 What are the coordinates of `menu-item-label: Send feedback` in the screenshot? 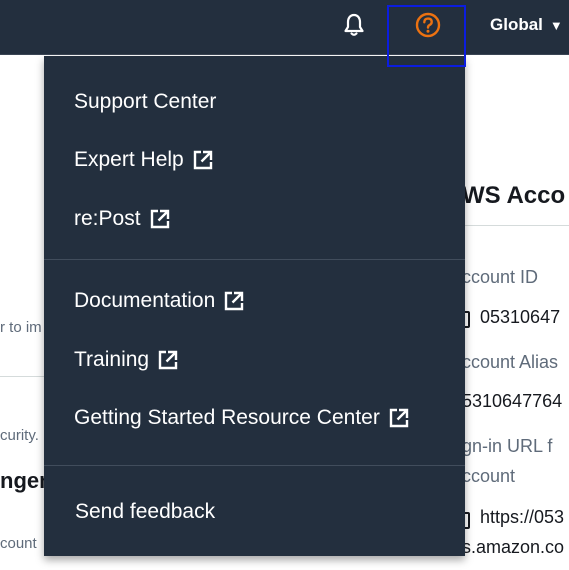 It's located at (145, 511).